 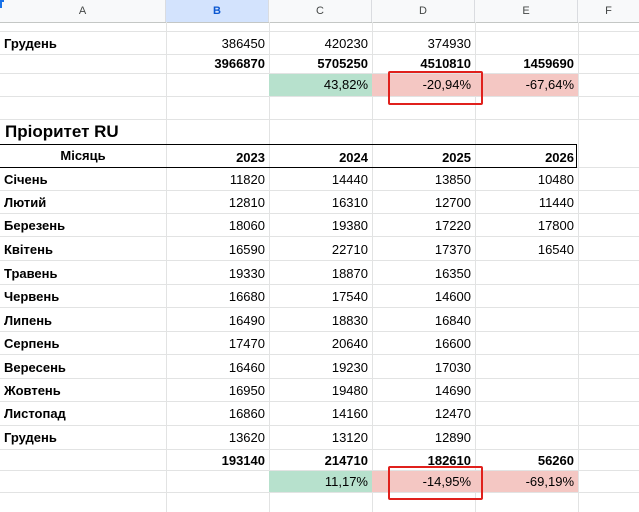 I want to click on value-cell-c: 14160, so click(x=320, y=413).